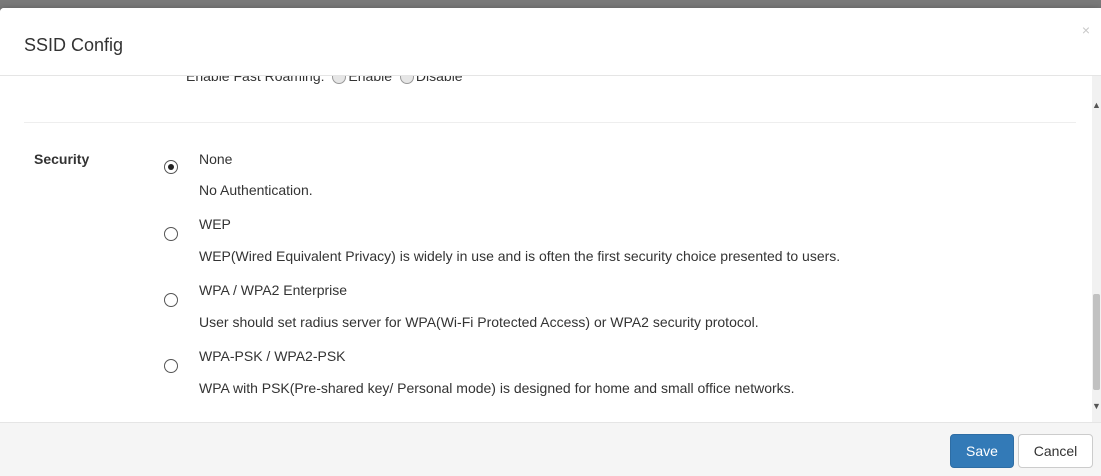 The height and width of the screenshot is (476, 1101). What do you see at coordinates (550, 42) in the screenshot?
I see `dialog-header: SSID Config ×` at bounding box center [550, 42].